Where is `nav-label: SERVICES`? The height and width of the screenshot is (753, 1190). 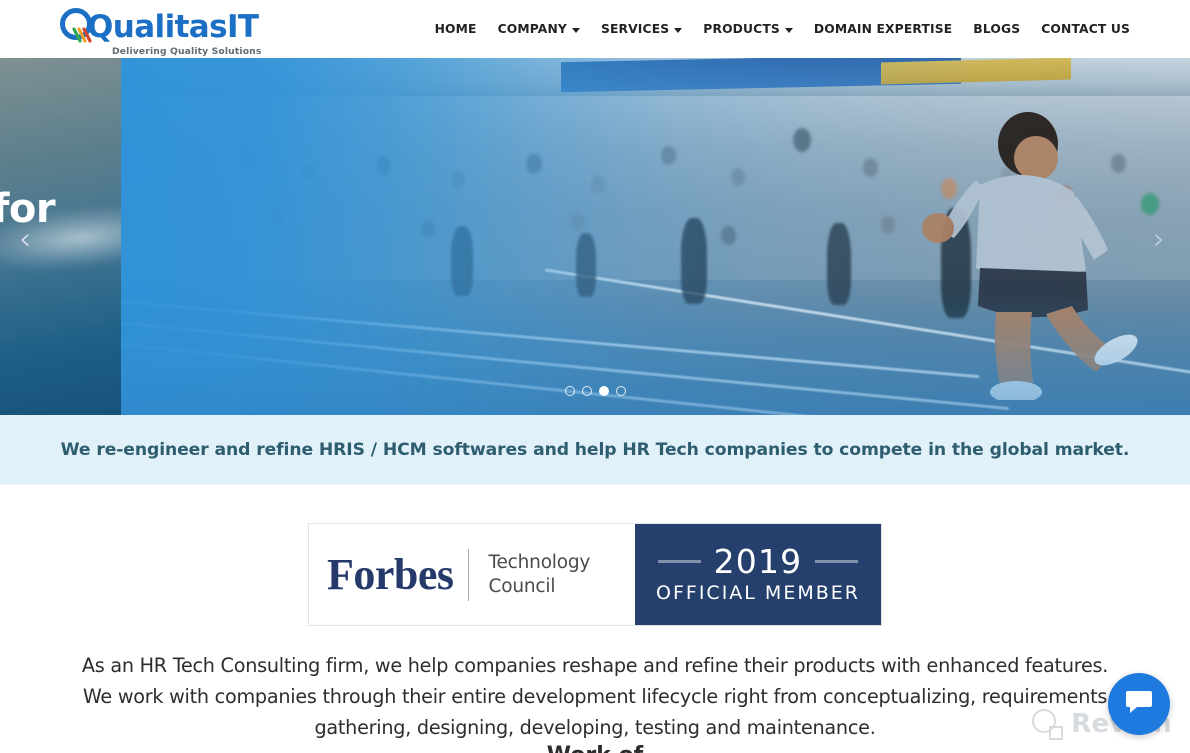
nav-label: SERVICES is located at coordinates (635, 29).